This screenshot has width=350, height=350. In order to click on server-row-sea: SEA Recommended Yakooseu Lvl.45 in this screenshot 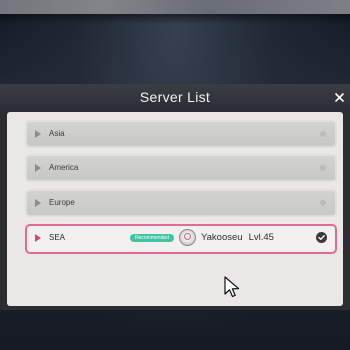, I will do `click(181, 239)`.